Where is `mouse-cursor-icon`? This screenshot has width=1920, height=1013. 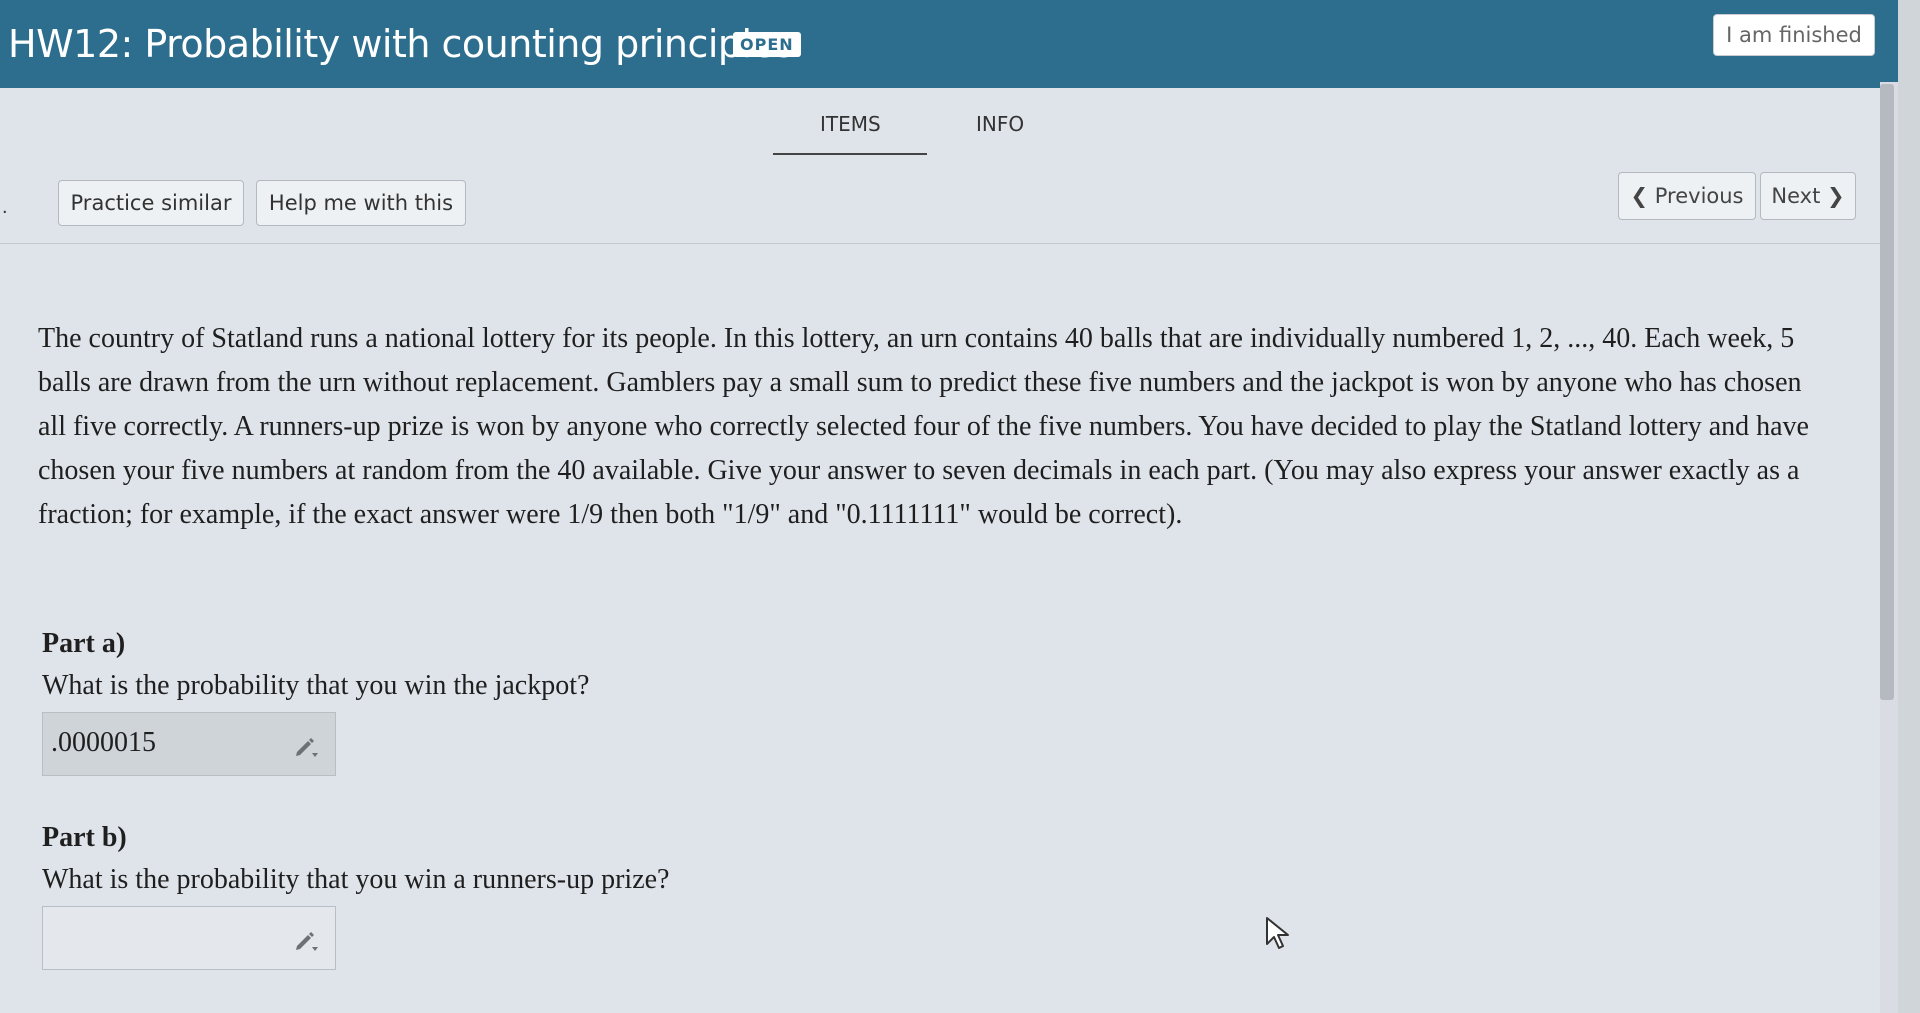 mouse-cursor-icon is located at coordinates (1277, 933).